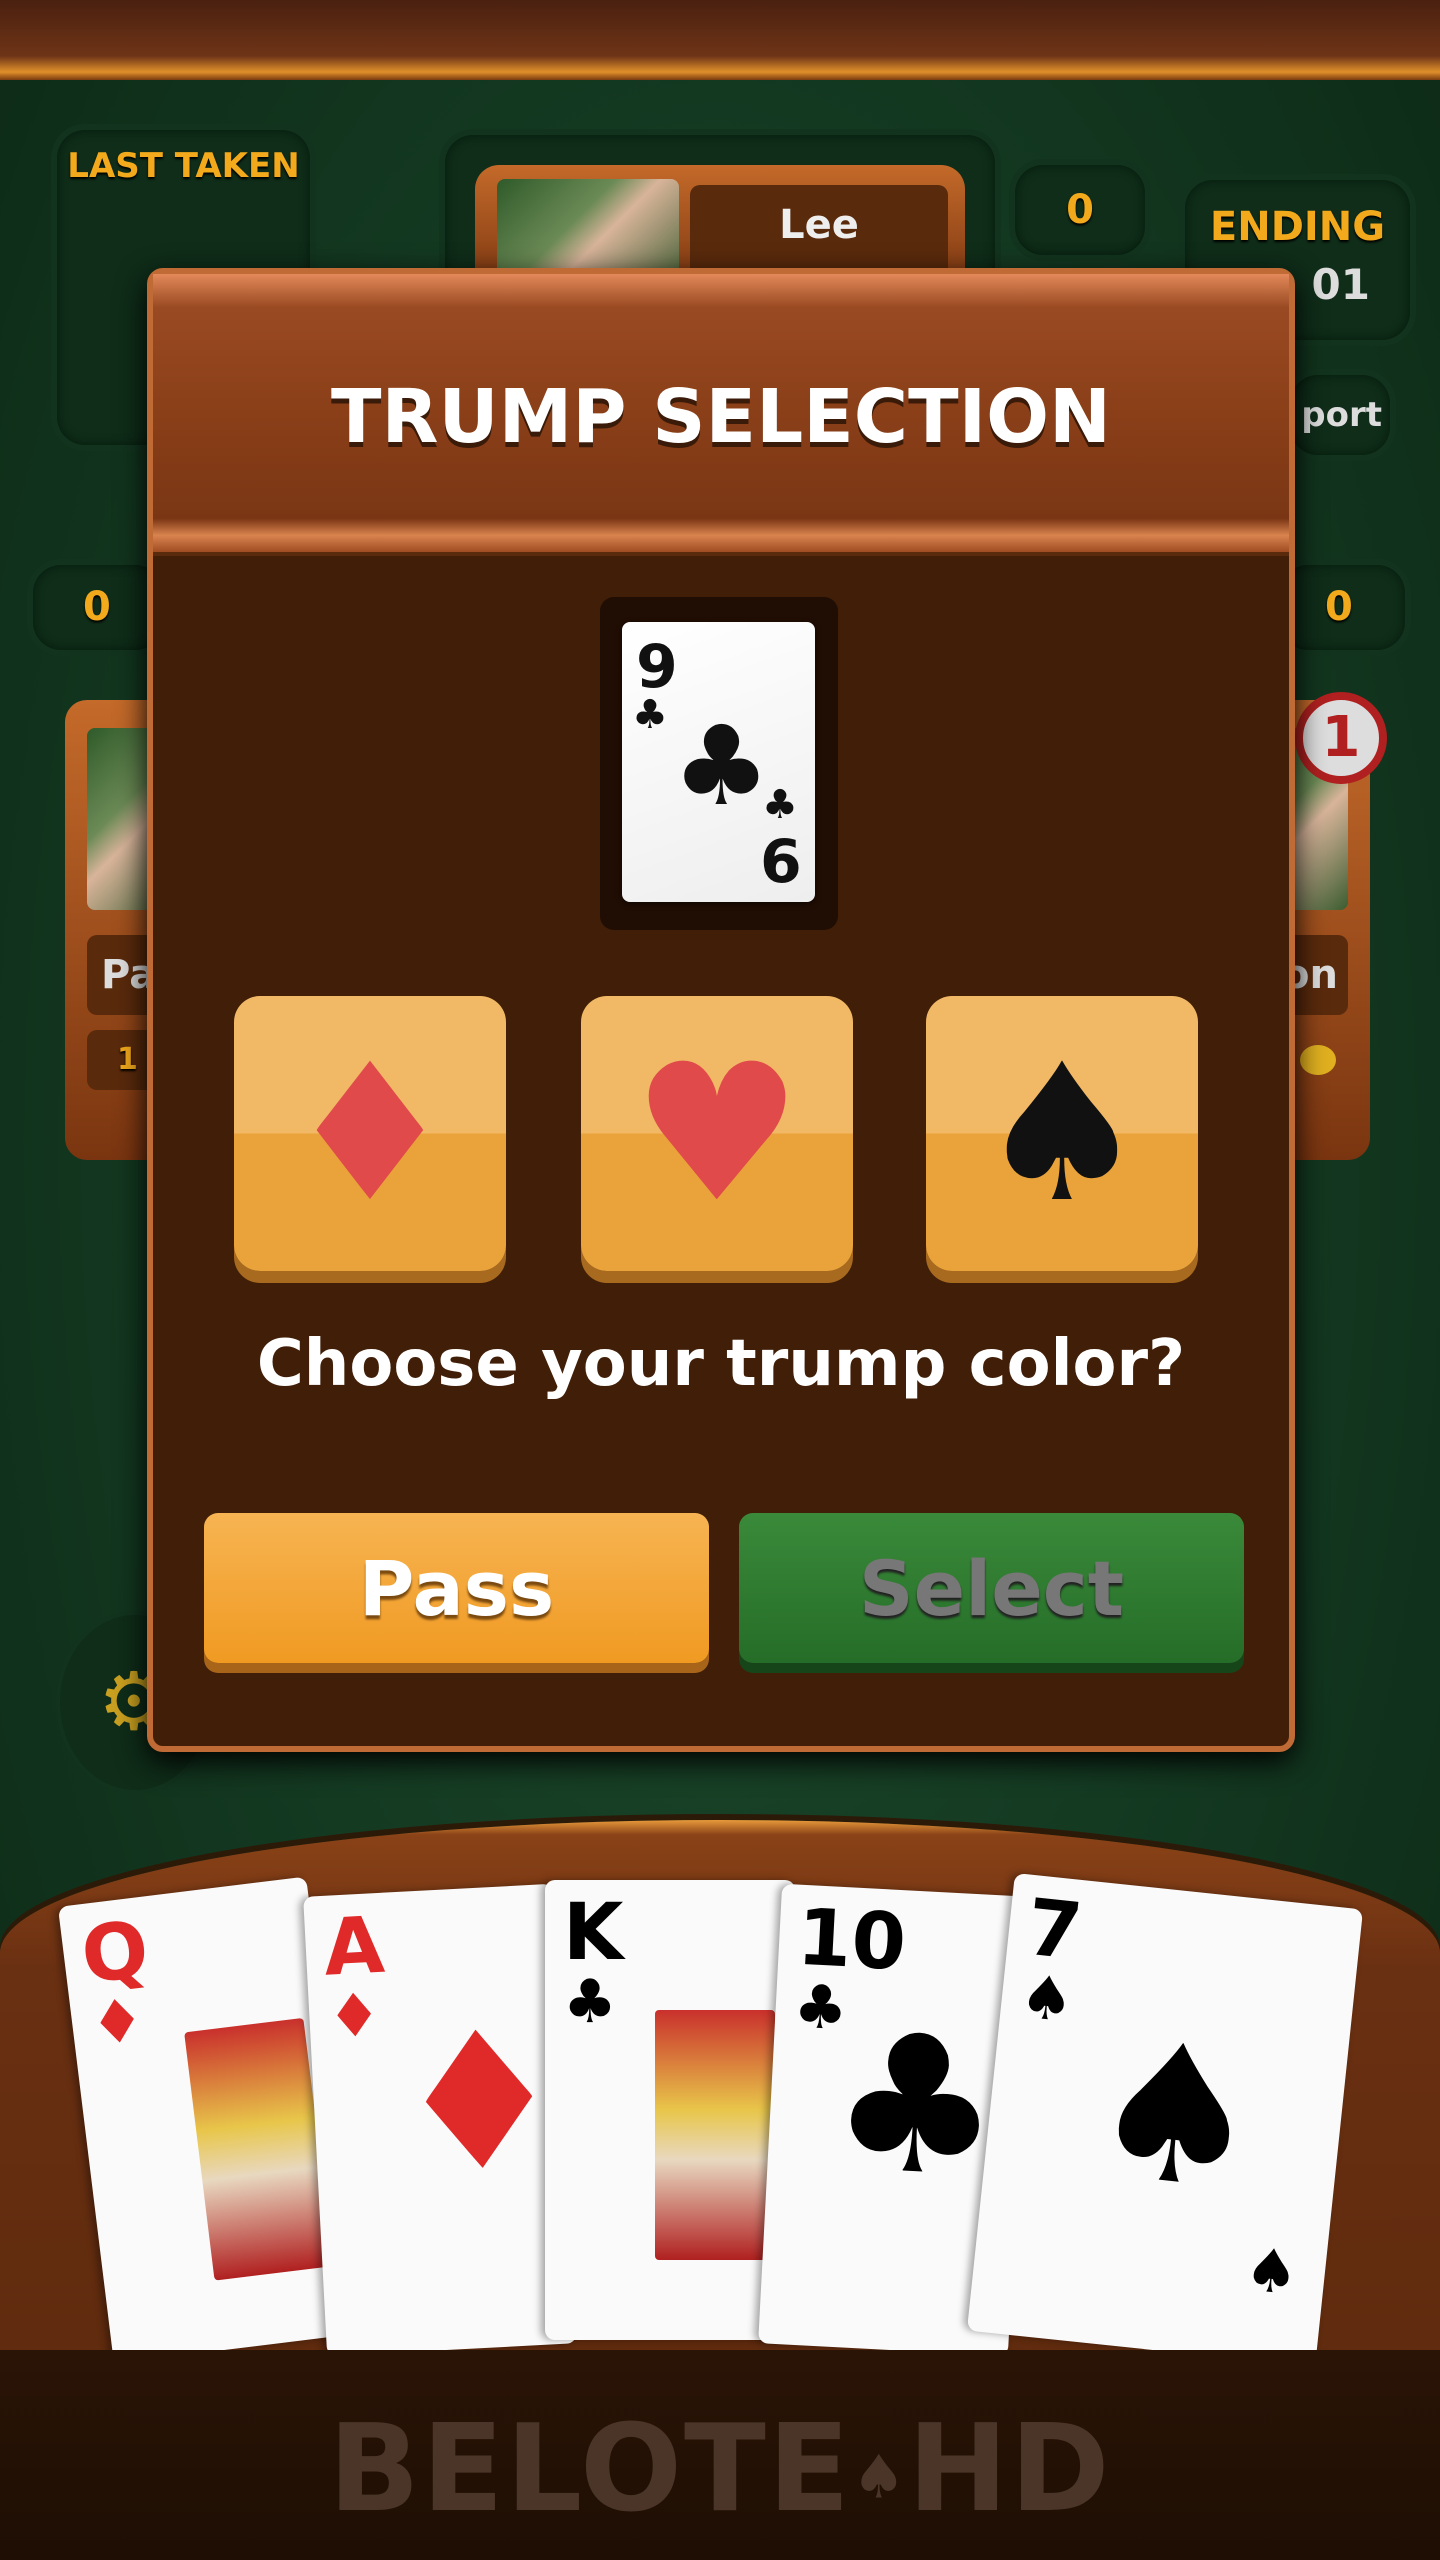  I want to click on spade-small-icon: ♠, so click(1272, 2272).